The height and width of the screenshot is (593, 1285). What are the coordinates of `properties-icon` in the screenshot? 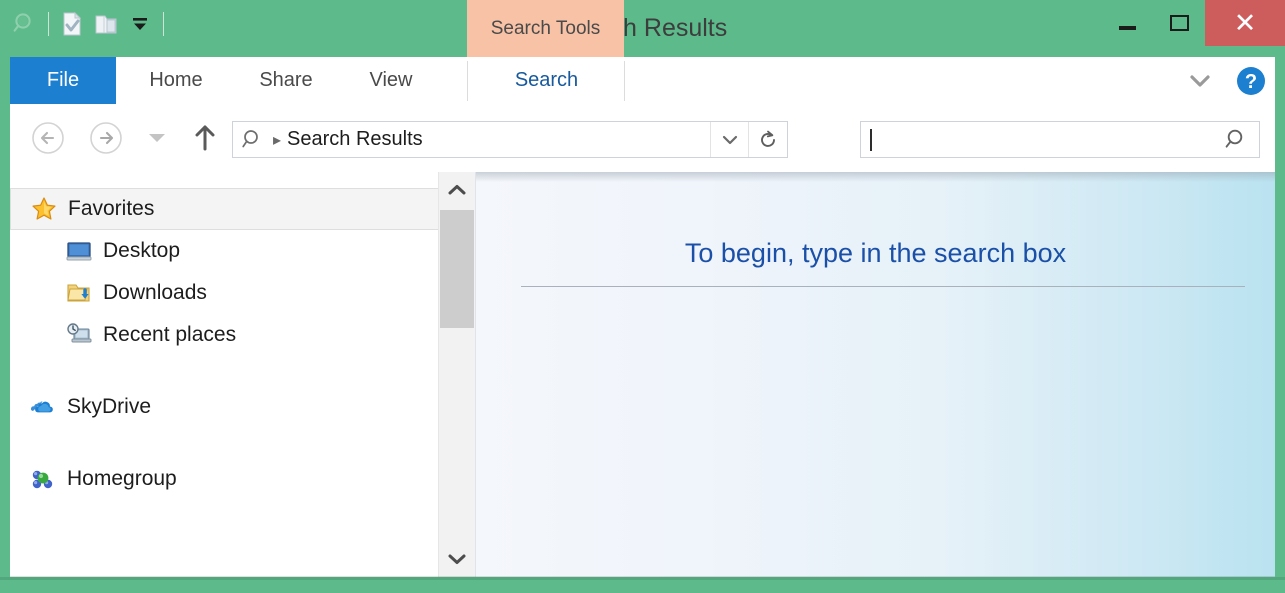 It's located at (72, 24).